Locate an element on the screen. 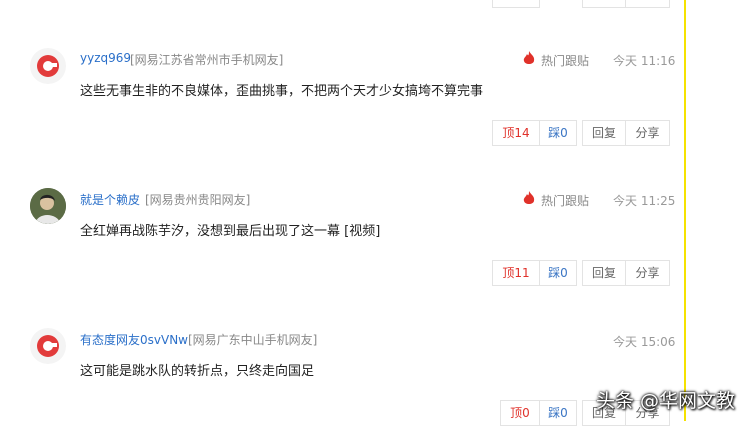  comment-location: [网易贵州贵阳网友] is located at coordinates (198, 200).